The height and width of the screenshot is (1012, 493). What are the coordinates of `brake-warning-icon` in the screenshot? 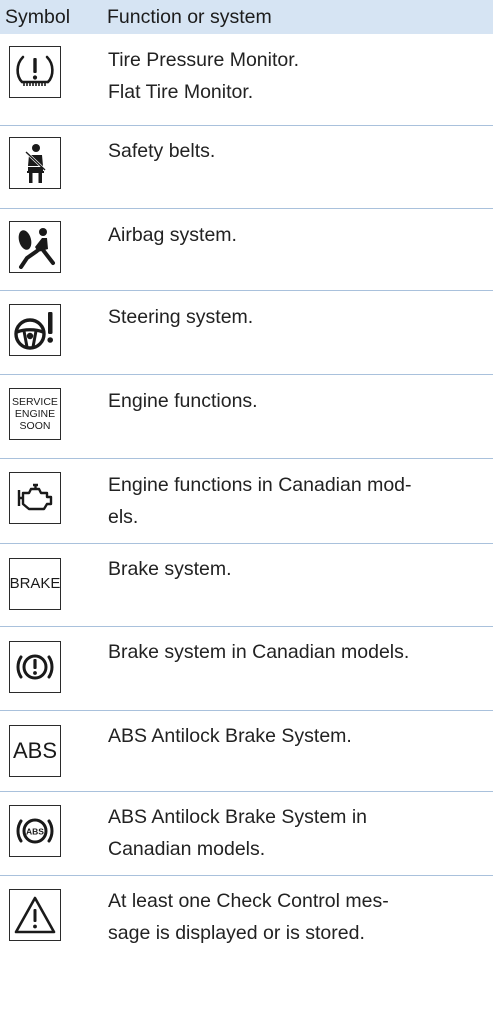 It's located at (35, 667).